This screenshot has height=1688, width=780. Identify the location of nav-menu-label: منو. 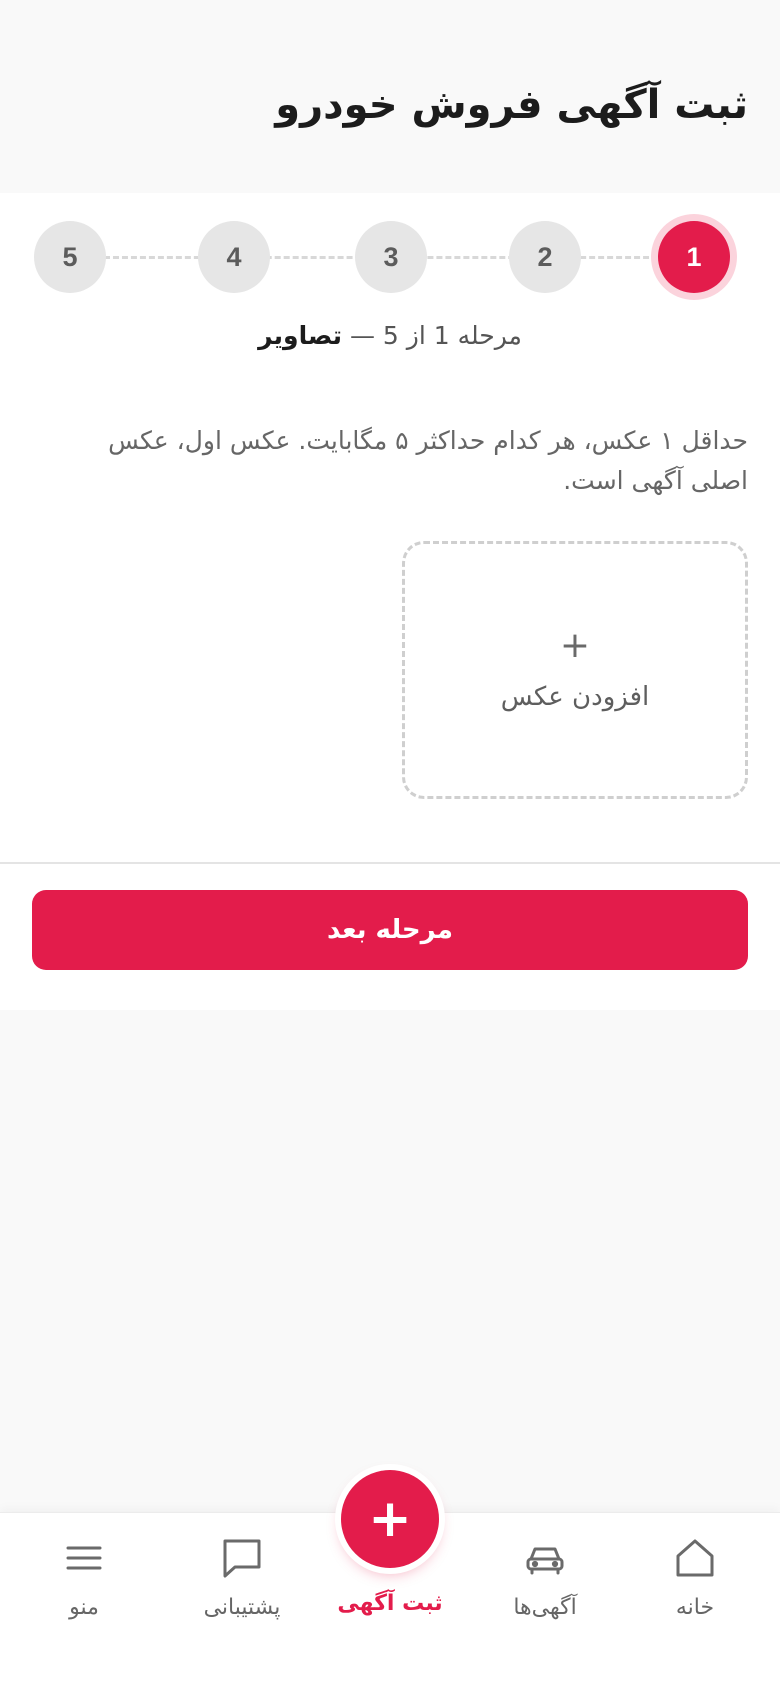
(84, 1607).